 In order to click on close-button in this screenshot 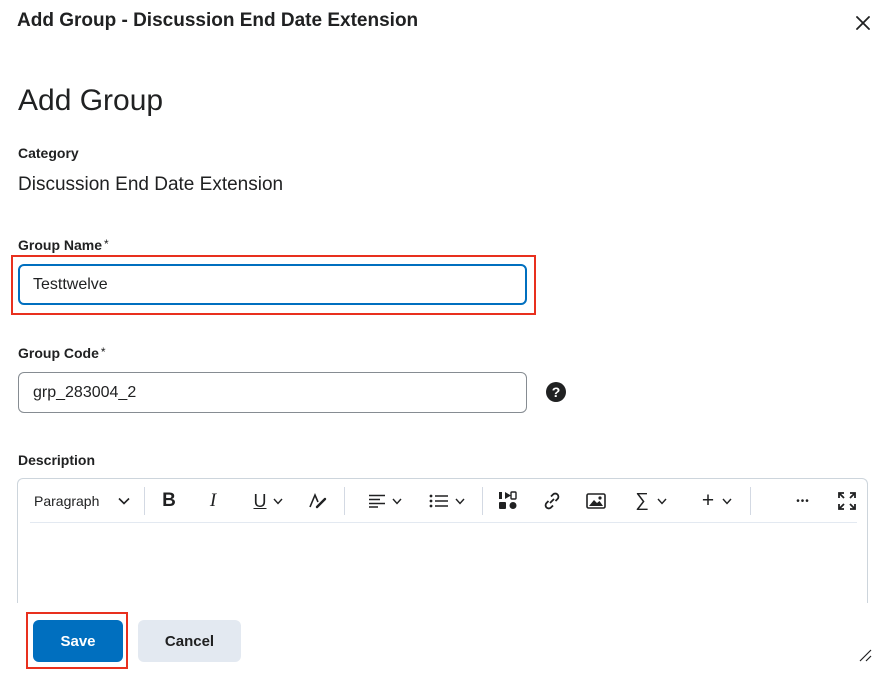, I will do `click(863, 23)`.